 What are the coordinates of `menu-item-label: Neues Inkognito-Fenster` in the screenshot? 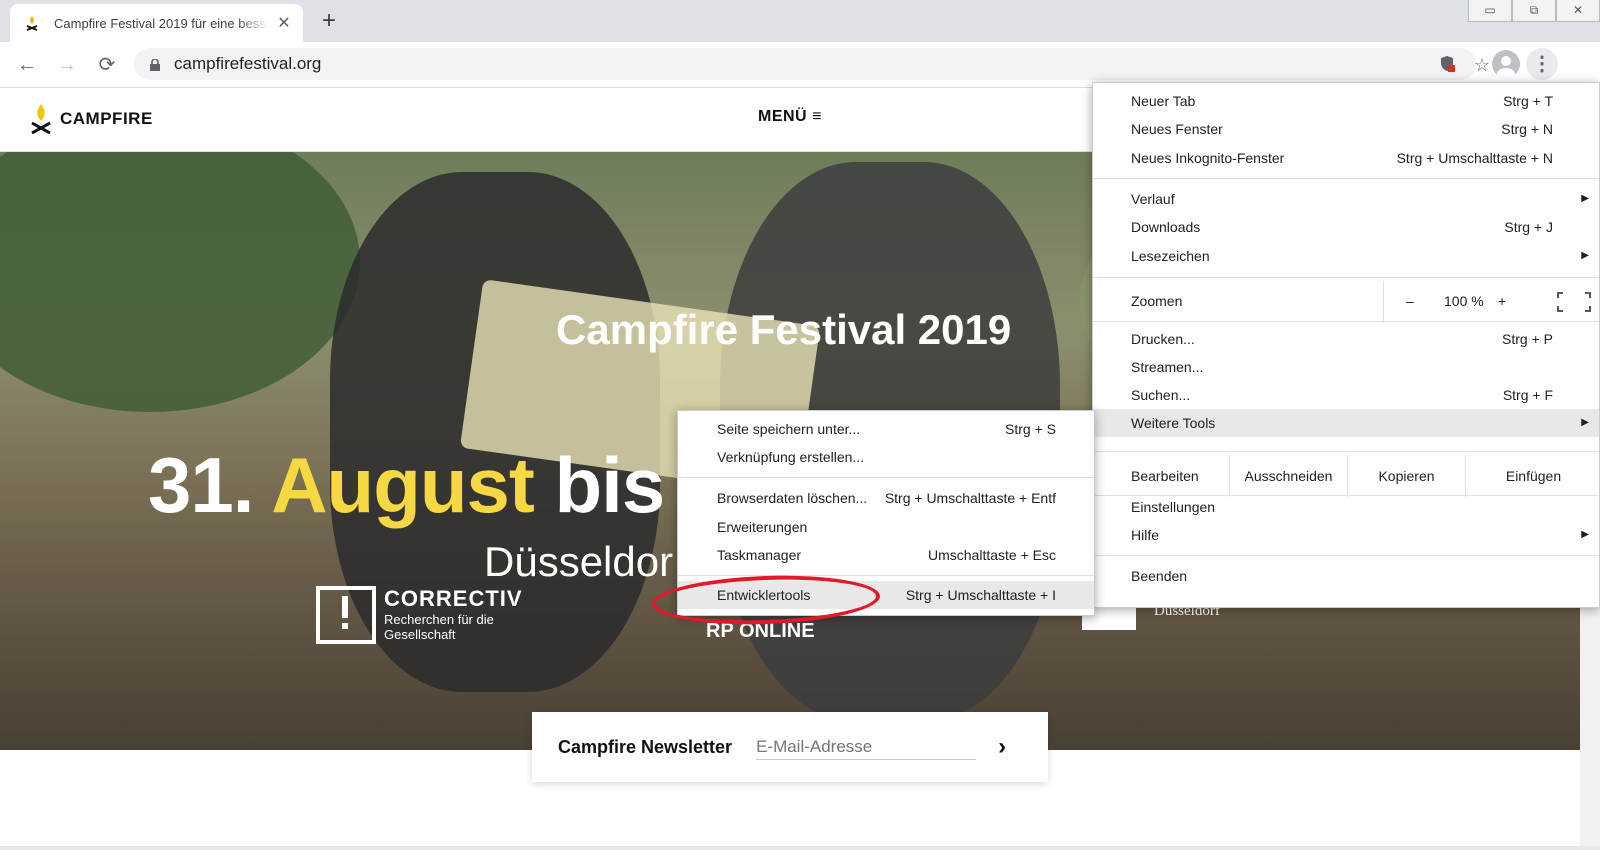 It's located at (1208, 158).